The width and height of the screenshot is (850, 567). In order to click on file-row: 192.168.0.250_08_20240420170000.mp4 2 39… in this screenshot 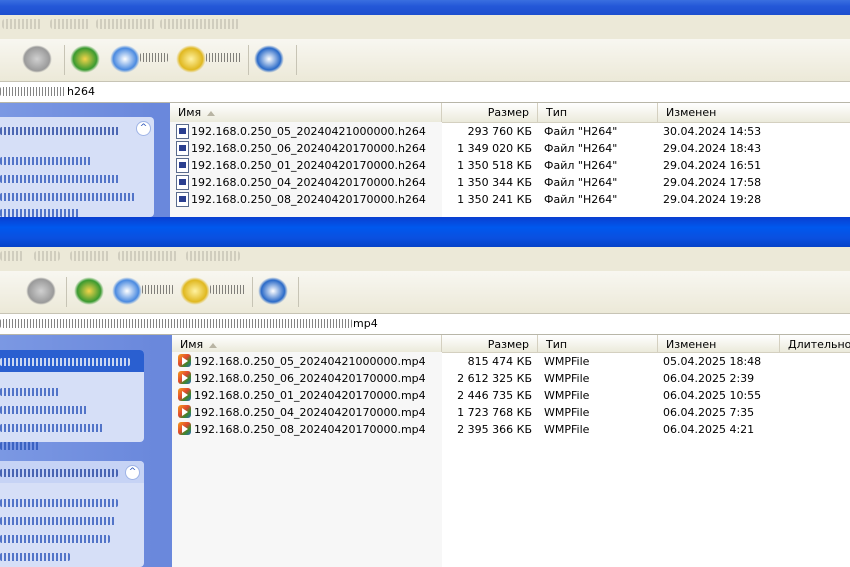, I will do `click(511, 429)`.